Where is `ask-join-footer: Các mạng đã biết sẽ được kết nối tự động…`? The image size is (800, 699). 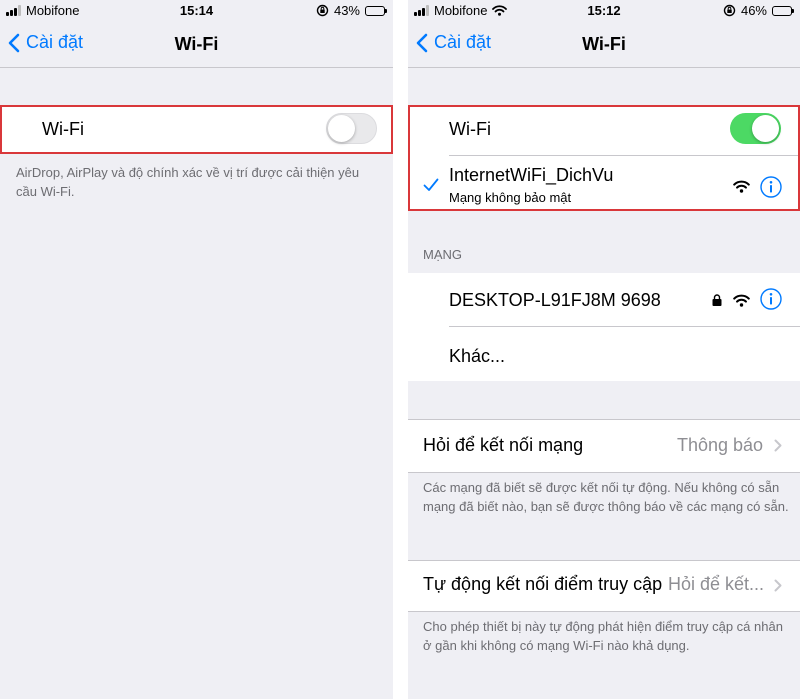 ask-join-footer: Các mạng đã biết sẽ được kết nối tự động… is located at coordinates (606, 497).